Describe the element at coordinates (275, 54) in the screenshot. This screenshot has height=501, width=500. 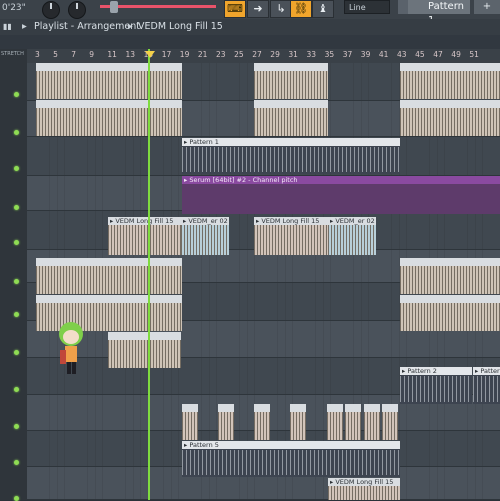
I see `ruler-bar-number: 29` at that location.